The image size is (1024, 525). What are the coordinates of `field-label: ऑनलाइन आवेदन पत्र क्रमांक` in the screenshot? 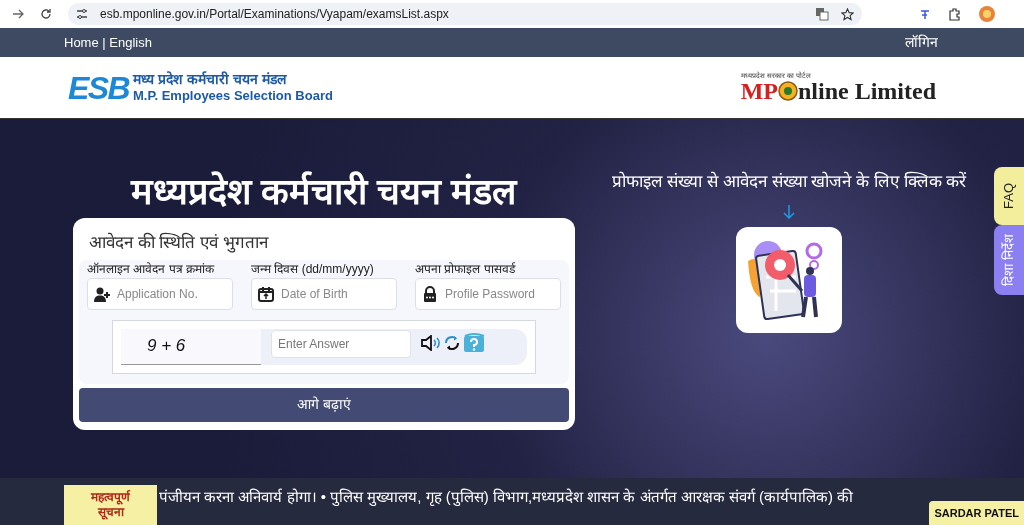 It's located at (151, 269).